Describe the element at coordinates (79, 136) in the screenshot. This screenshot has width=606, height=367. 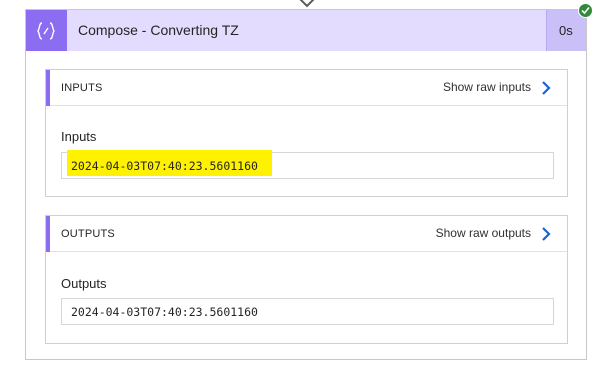
I see `inputs-field-label: Inputs` at that location.